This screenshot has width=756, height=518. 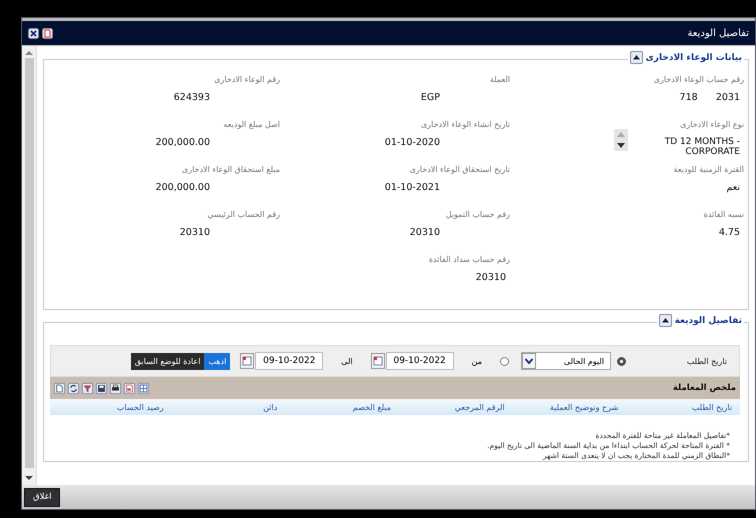 I want to click on field-label: اصل مبلغ الوديعه, so click(x=251, y=124).